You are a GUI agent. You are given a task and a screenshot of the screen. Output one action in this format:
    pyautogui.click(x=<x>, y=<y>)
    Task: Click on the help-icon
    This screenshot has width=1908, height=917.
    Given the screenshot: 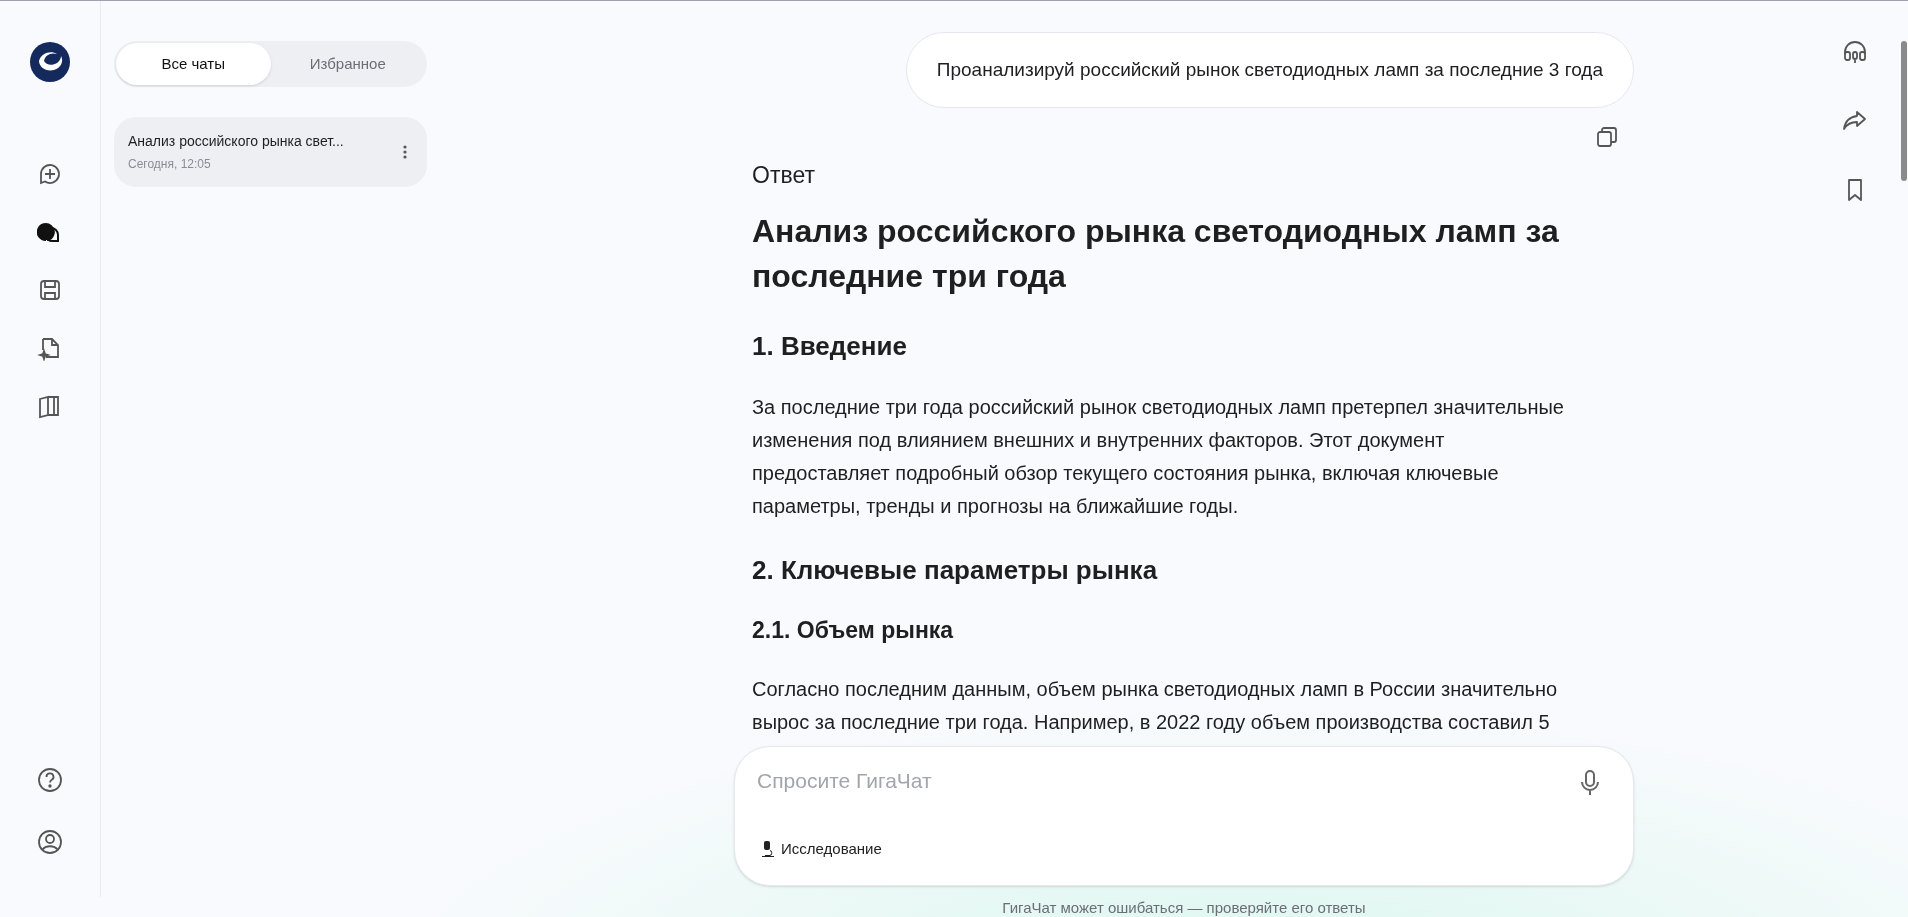 What is the action you would take?
    pyautogui.click(x=50, y=780)
    